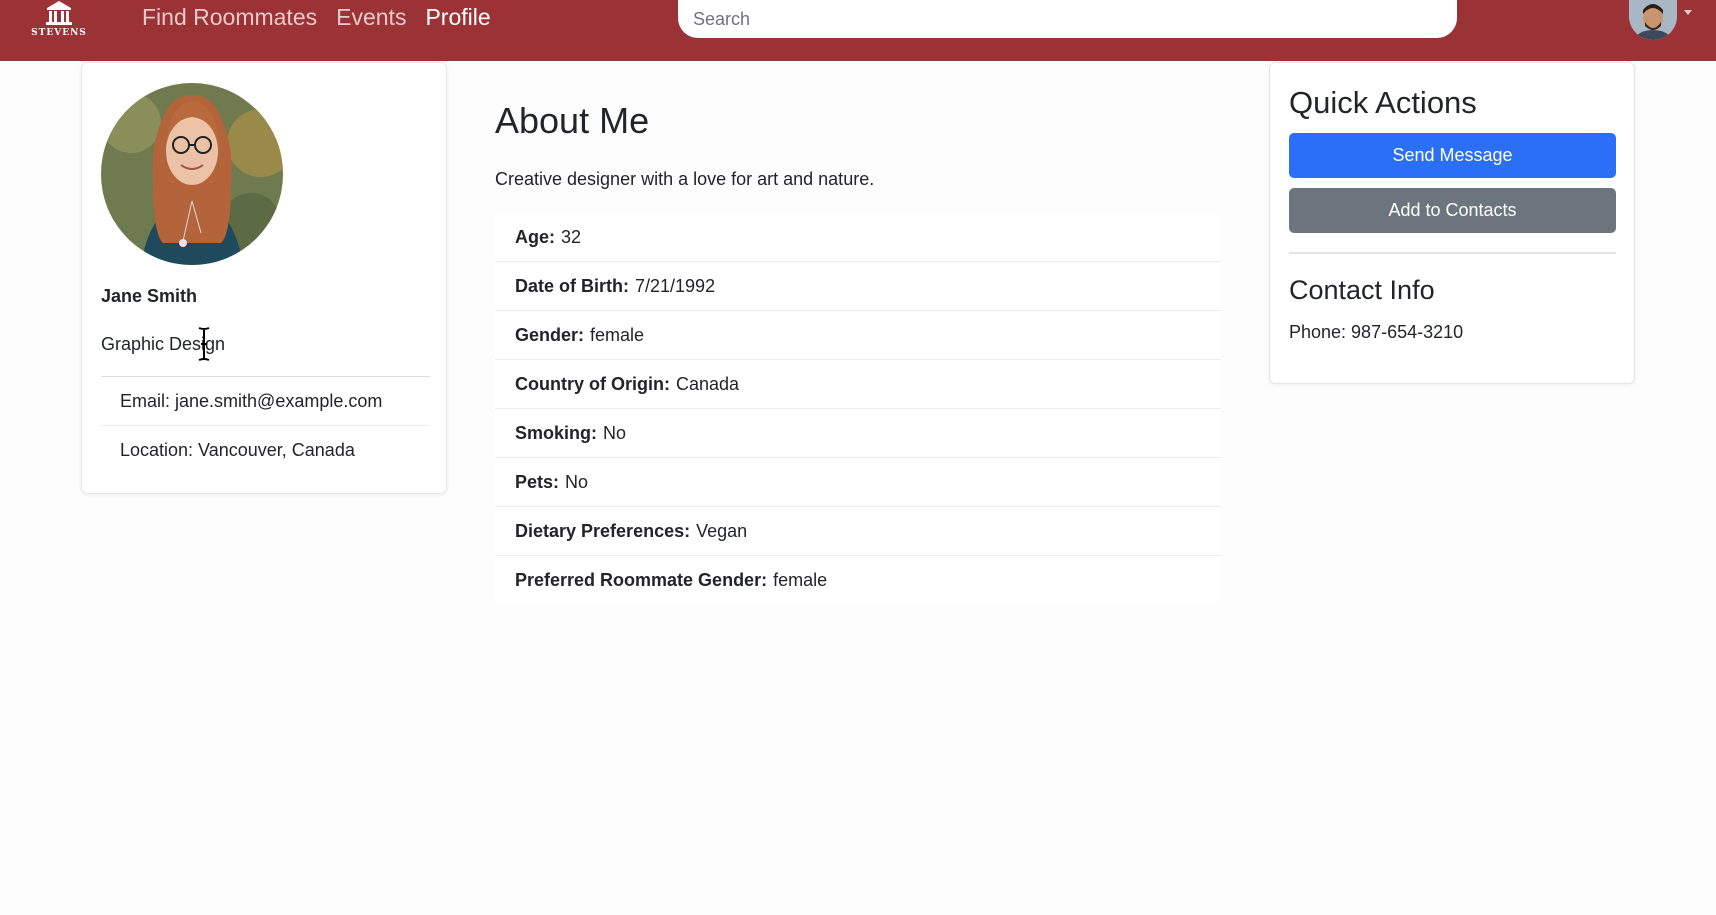 Image resolution: width=1716 pixels, height=915 pixels. I want to click on attr-label: Pets:, so click(537, 481).